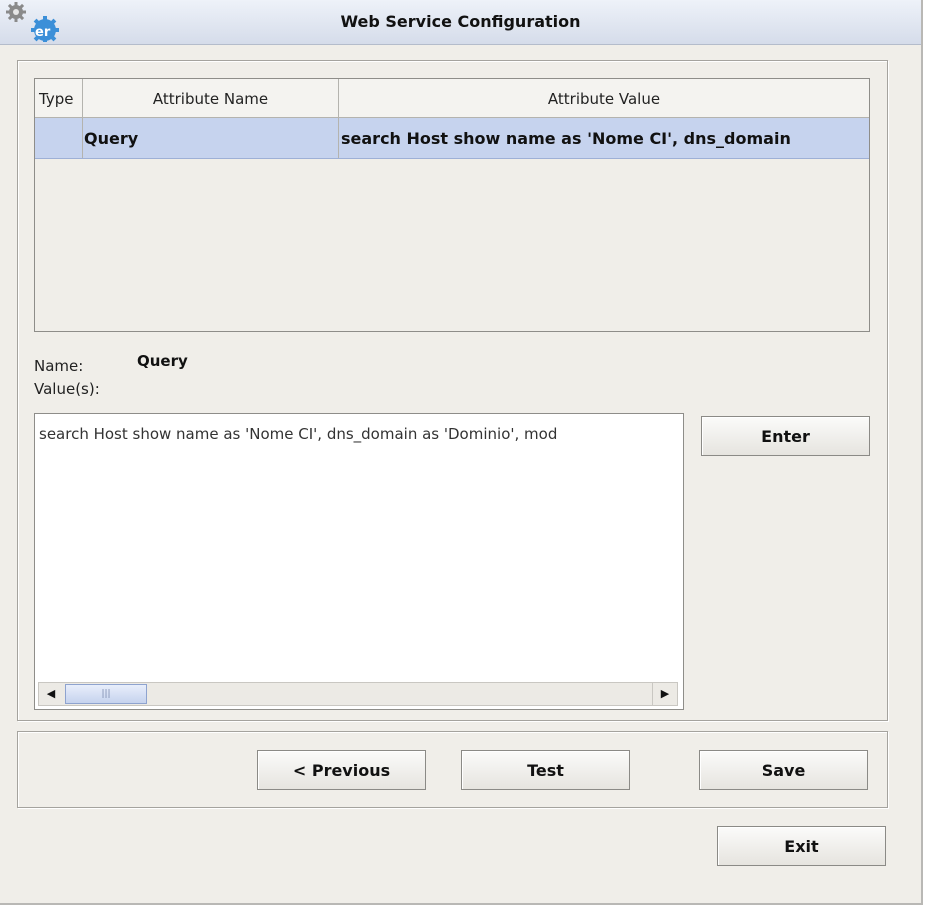 This screenshot has height=908, width=925. I want to click on horizontal-scrollbar: ◀ ||| ▶, so click(358, 694).